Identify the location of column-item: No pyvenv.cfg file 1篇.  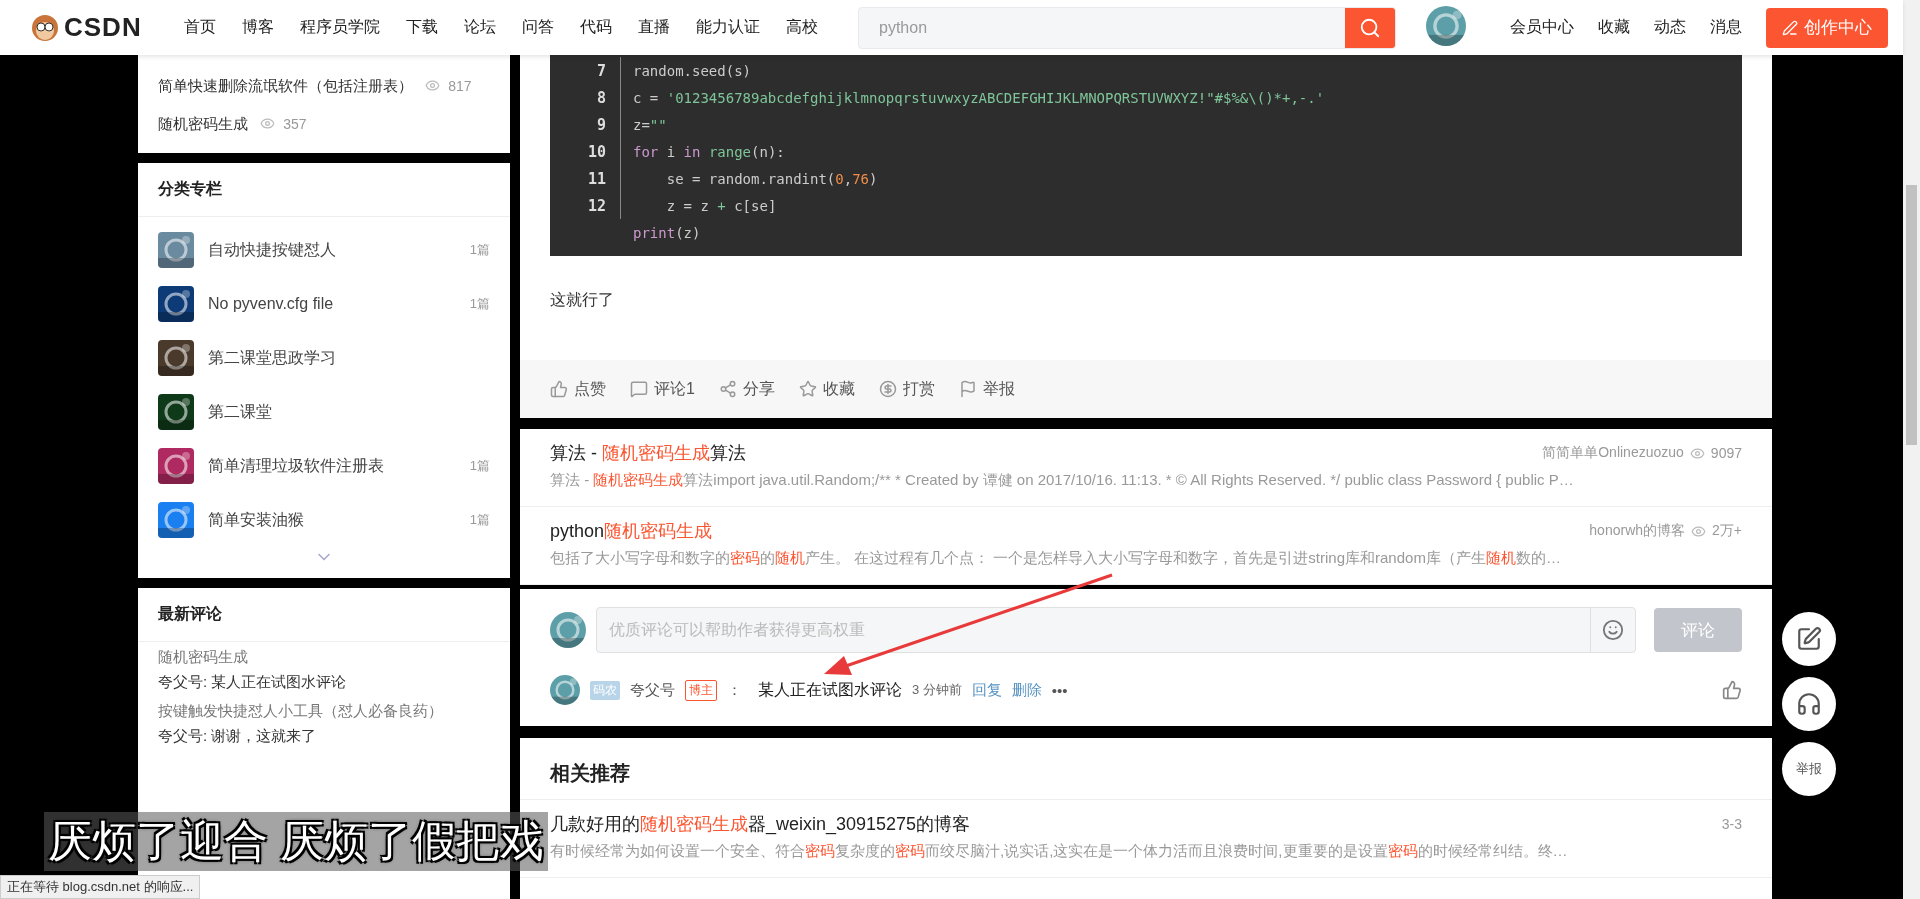
(324, 304).